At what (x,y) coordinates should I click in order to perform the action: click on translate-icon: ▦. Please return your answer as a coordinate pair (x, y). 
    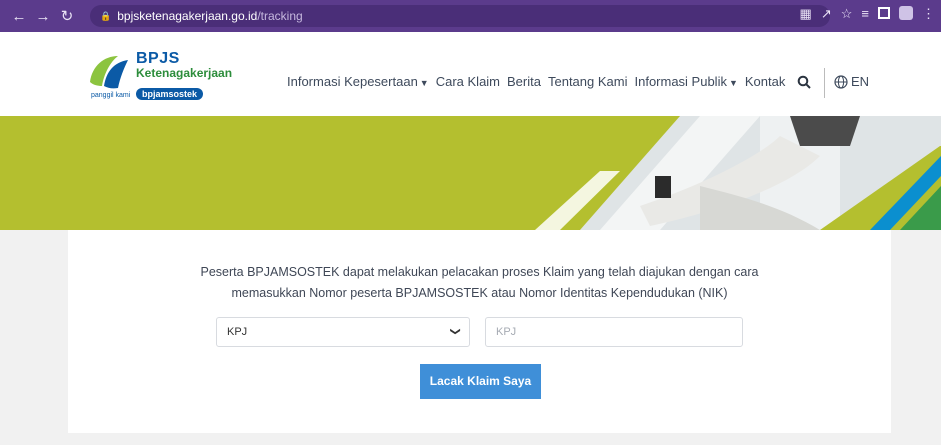
    Looking at the image, I should click on (806, 14).